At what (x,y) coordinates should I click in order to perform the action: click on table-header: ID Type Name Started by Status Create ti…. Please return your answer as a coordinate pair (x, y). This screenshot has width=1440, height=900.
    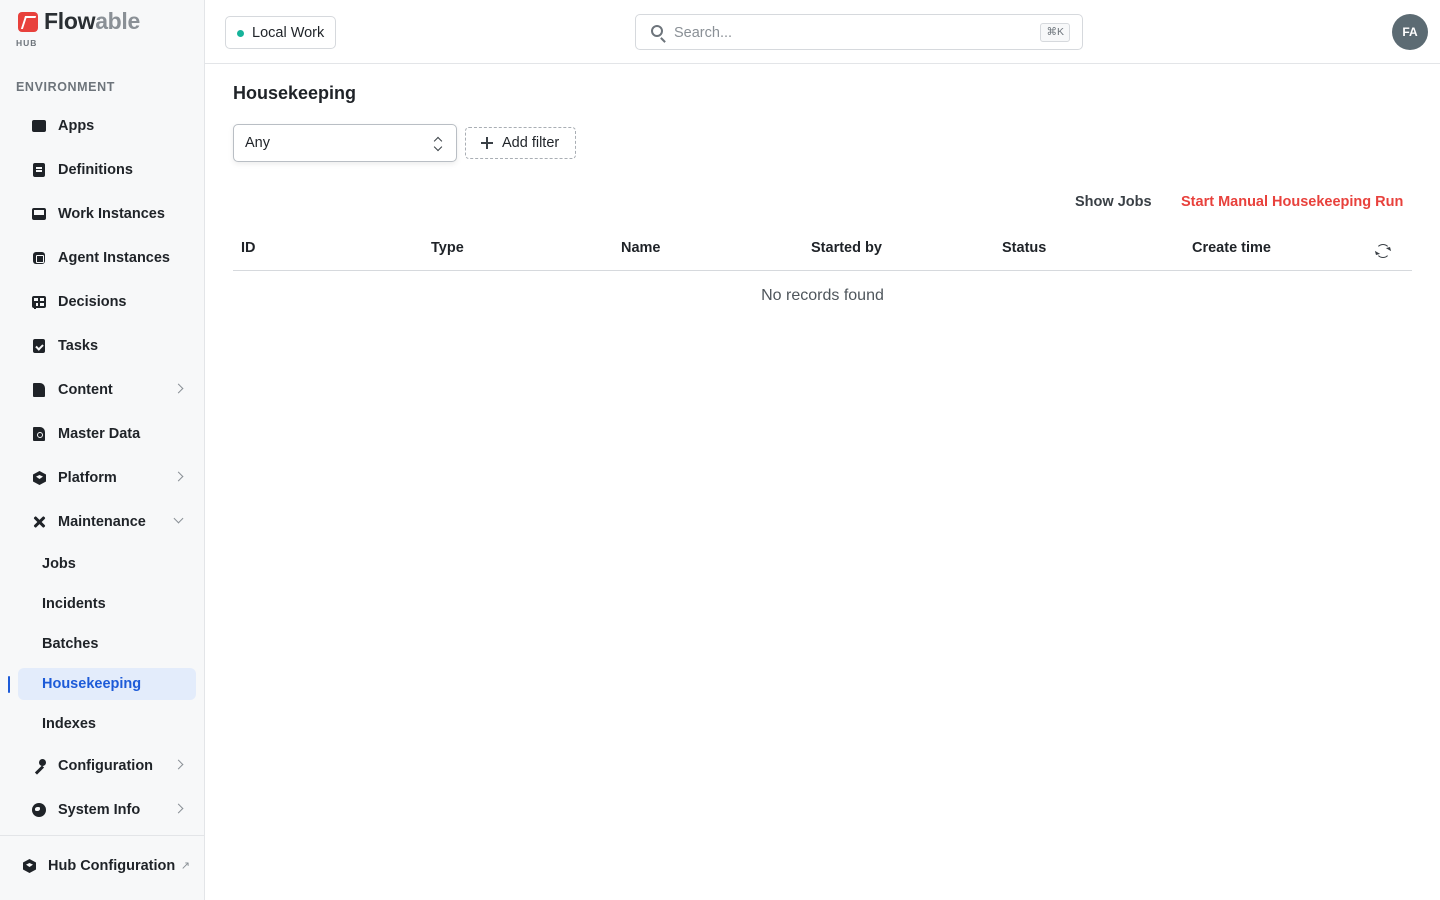
    Looking at the image, I should click on (822, 250).